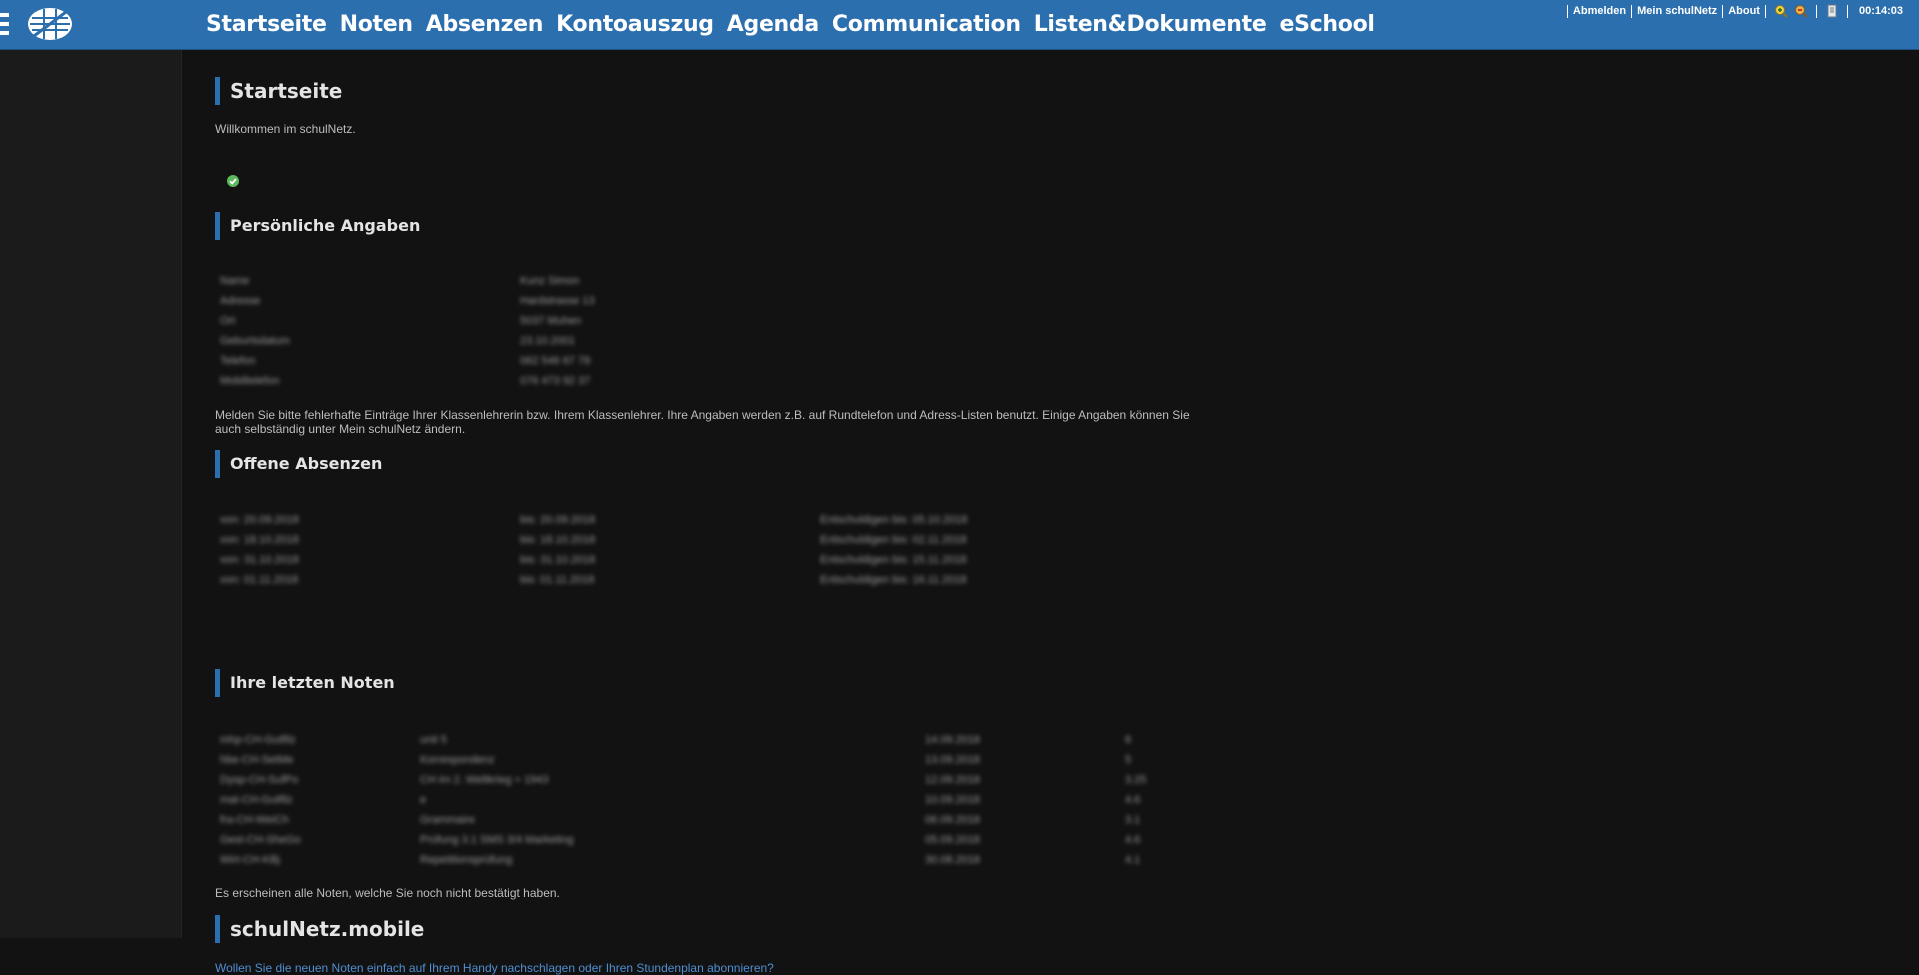 Image resolution: width=1919 pixels, height=975 pixels. I want to click on absence-excuse-deadline: Entschuldigen bis: 16.11.2018, so click(893, 580).